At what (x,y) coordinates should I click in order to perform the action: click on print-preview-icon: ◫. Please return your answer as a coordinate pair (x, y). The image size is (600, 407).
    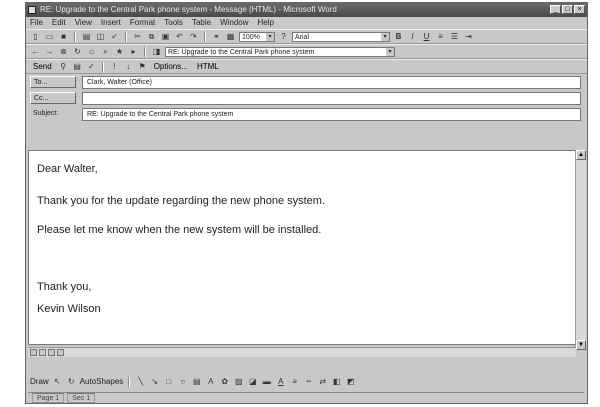
    Looking at the image, I should click on (100, 37).